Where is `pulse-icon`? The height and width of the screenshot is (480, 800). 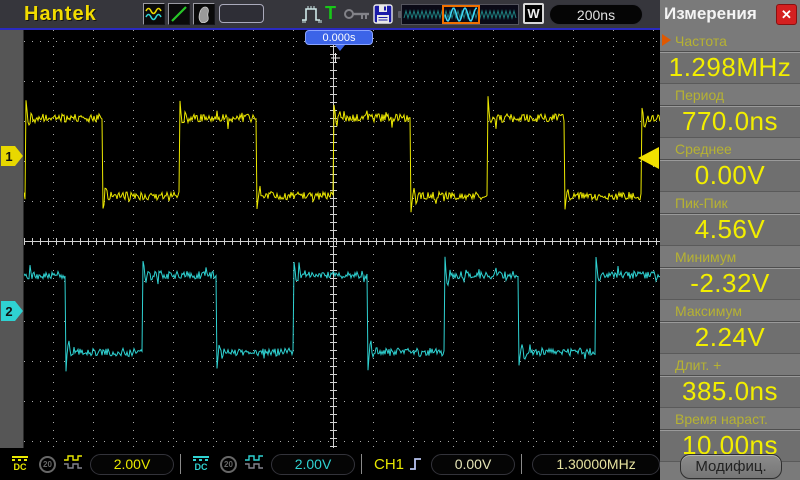
pulse-icon is located at coordinates (312, 14).